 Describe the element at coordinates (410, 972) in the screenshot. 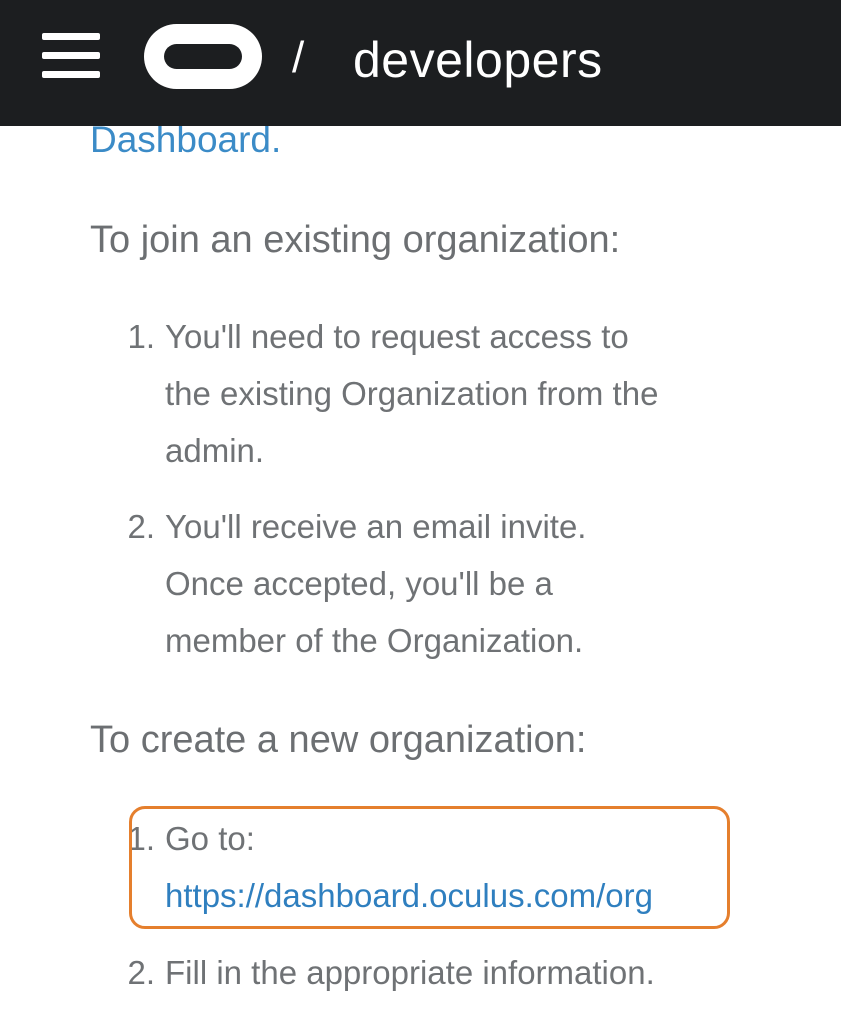

I see `list-item-text: Fill in the appropriate information.` at that location.